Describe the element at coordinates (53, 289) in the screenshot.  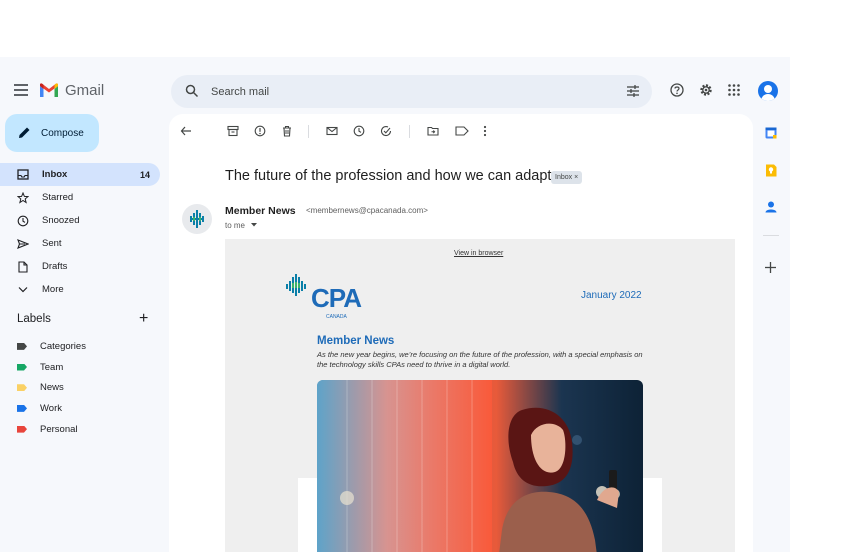
I see `sidebar-item-label: More` at that location.